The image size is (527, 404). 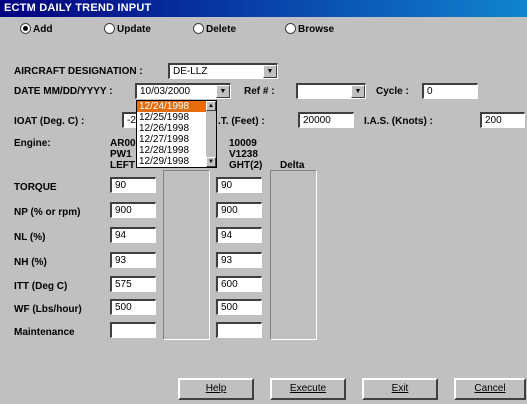 I want to click on date-option: 12/27/1998, so click(x=176, y=139).